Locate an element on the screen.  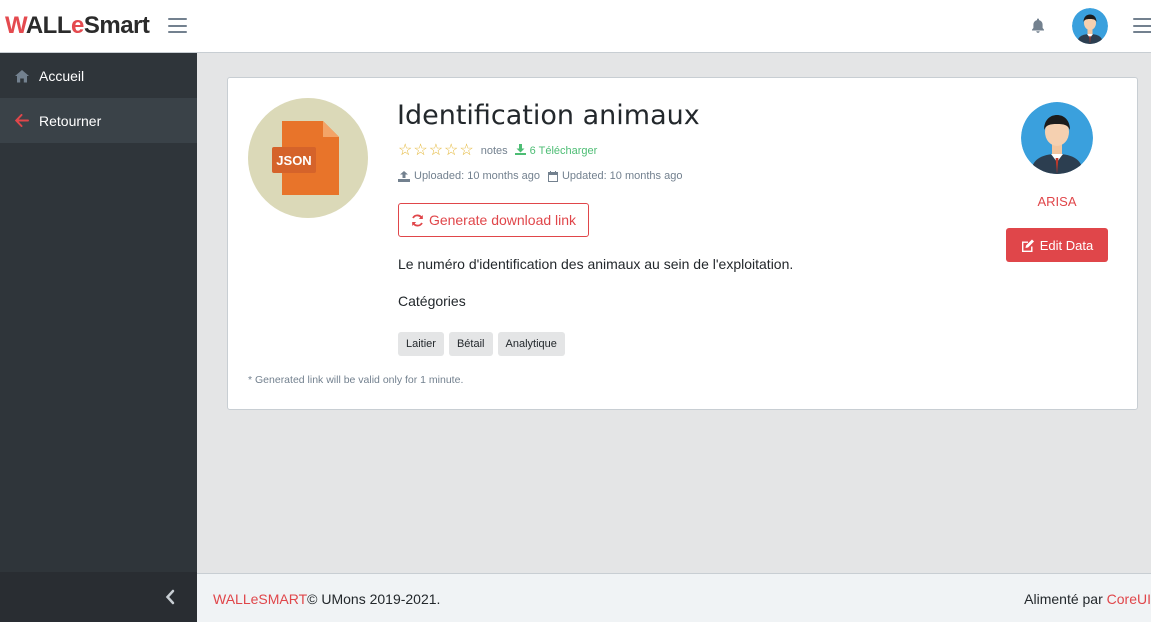
edit-icon is located at coordinates (1028, 245).